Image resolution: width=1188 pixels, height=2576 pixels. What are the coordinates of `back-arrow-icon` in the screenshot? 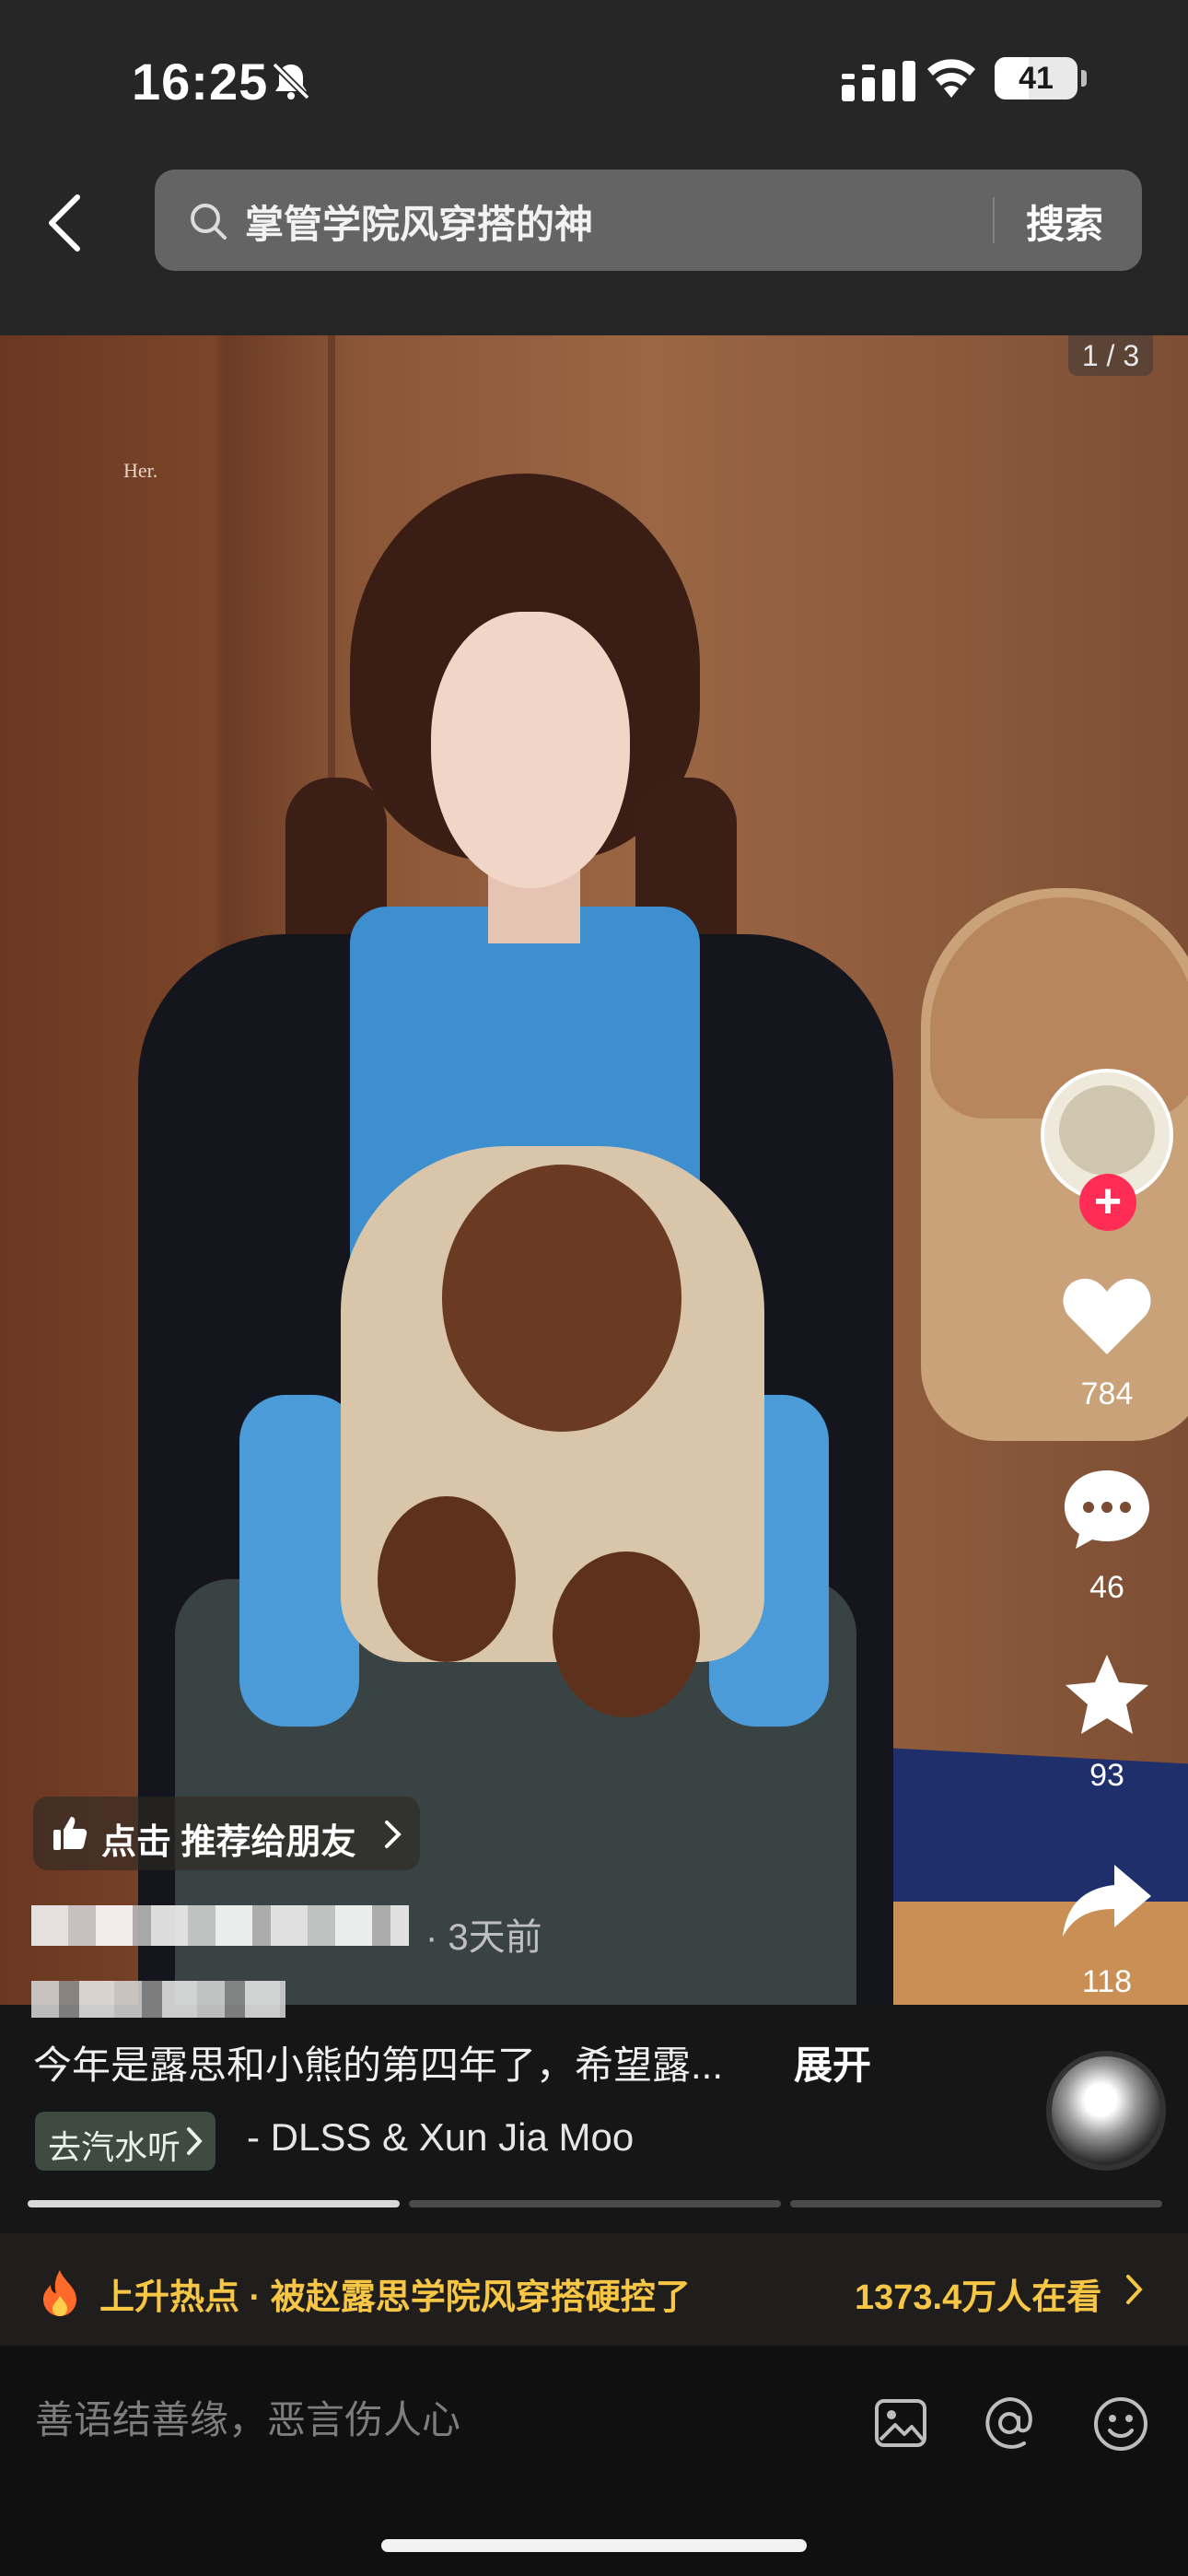 It's located at (68, 223).